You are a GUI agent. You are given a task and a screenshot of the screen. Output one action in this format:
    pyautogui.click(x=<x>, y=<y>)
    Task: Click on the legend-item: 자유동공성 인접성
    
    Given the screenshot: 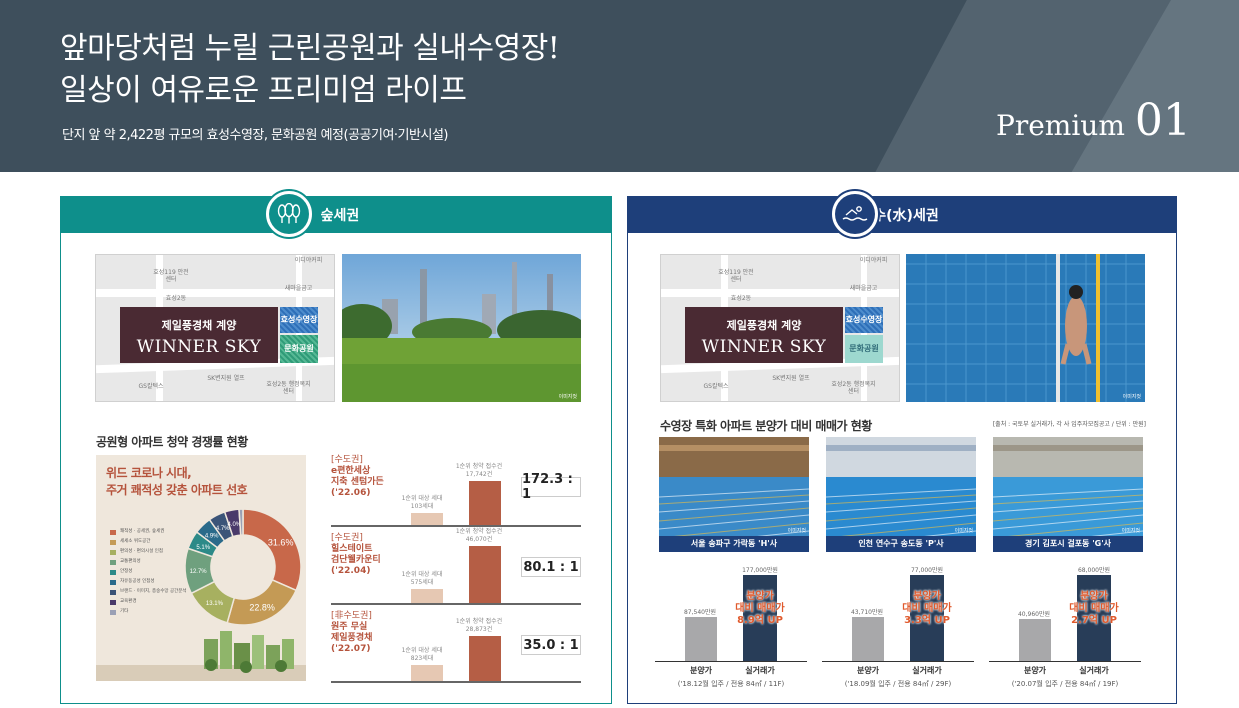 What is the action you would take?
    pyautogui.click(x=148, y=582)
    